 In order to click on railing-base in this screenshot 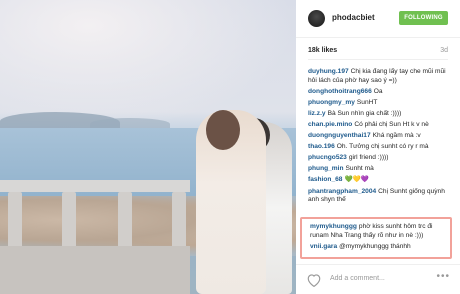, I will do `click(95, 270)`.